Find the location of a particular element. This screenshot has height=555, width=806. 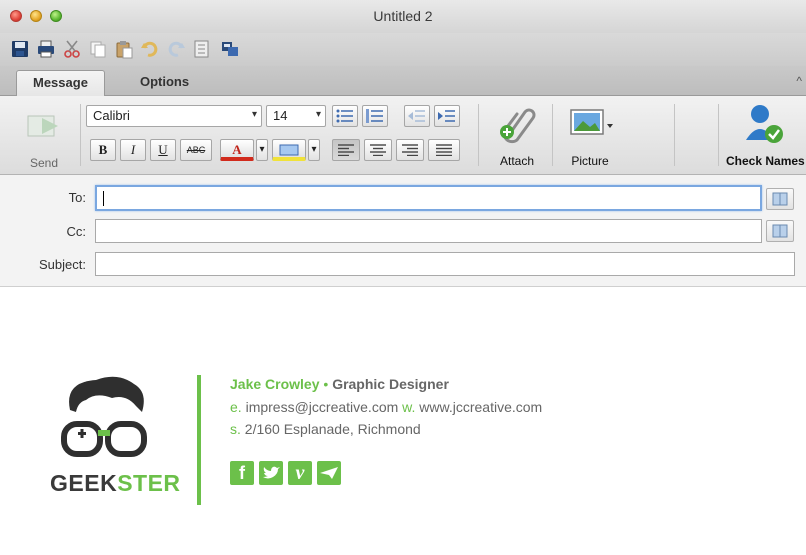

send-receive-icon is located at coordinates (230, 49).